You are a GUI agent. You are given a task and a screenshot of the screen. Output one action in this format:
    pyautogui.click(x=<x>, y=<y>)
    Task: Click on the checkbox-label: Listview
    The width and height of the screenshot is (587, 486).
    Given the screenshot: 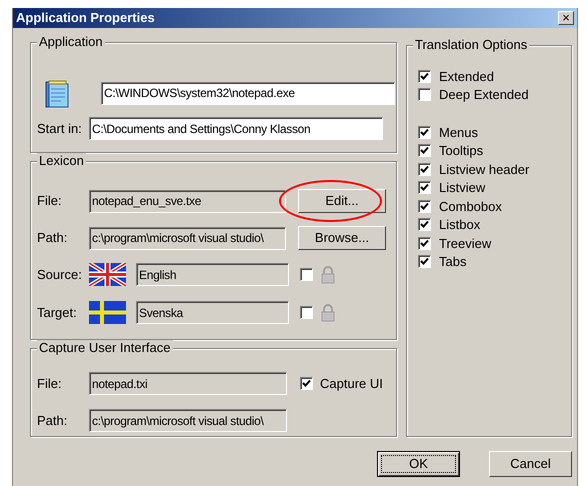 What is the action you would take?
    pyautogui.click(x=462, y=188)
    